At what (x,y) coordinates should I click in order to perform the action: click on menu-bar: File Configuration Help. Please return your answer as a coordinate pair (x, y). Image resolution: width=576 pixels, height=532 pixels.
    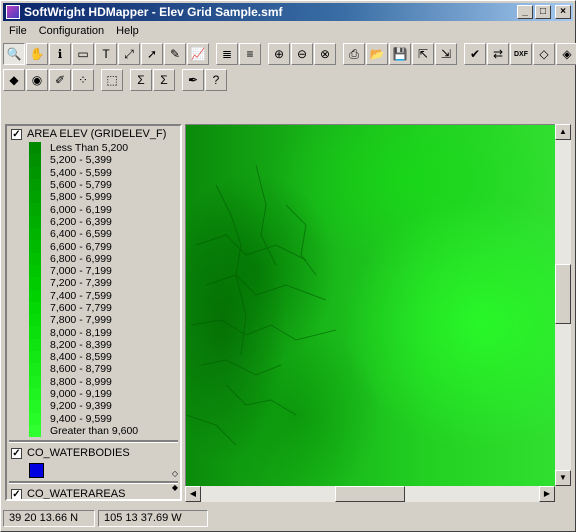
    Looking at the image, I should click on (74, 31).